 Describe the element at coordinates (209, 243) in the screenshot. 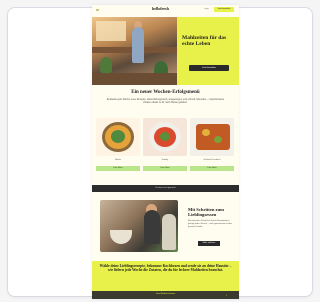

I see `family-more-button: Mehr erfahren` at that location.